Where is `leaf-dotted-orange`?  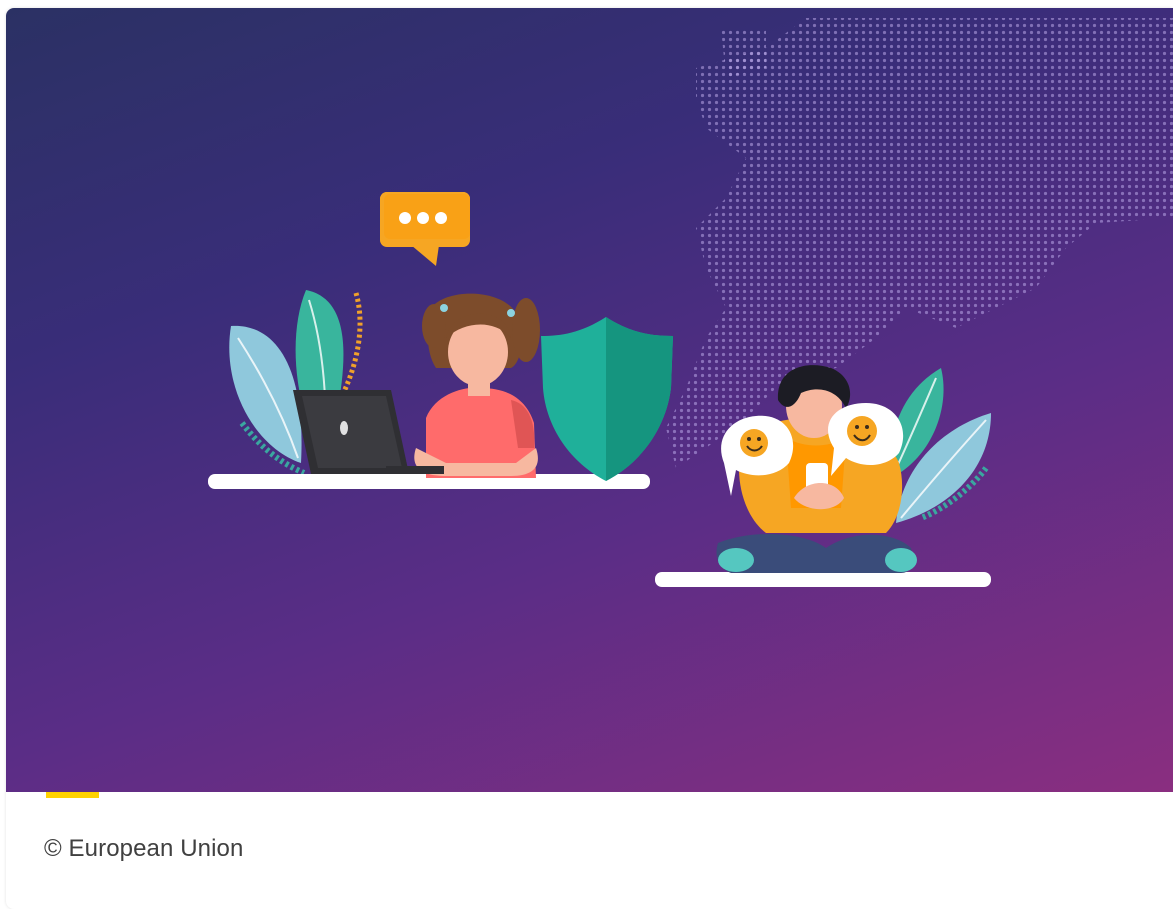
leaf-dotted-orange is located at coordinates (350, 346).